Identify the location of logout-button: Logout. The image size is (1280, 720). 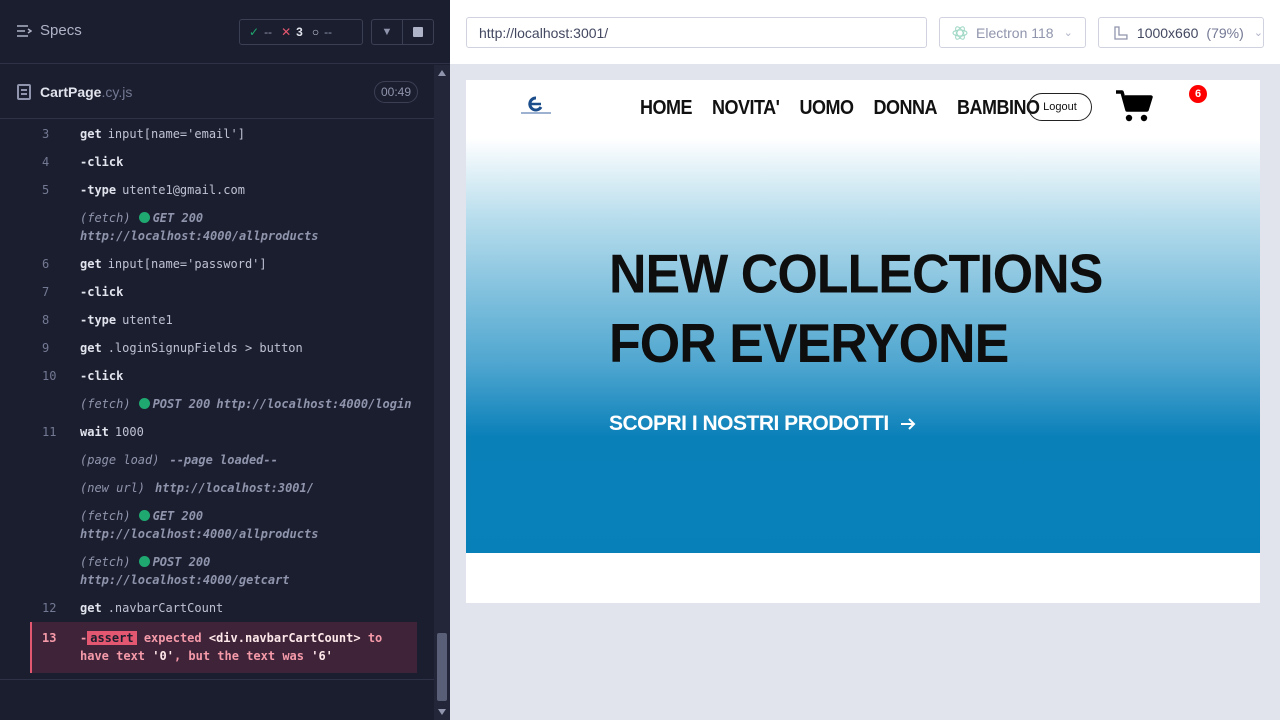
(1060, 107).